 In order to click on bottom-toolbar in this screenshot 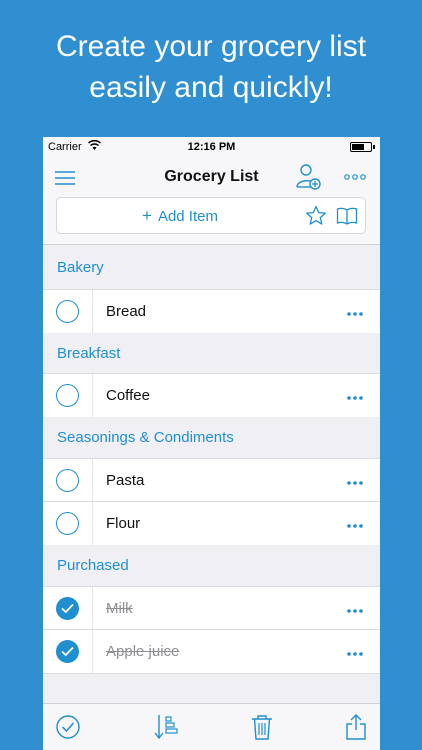, I will do `click(211, 726)`.